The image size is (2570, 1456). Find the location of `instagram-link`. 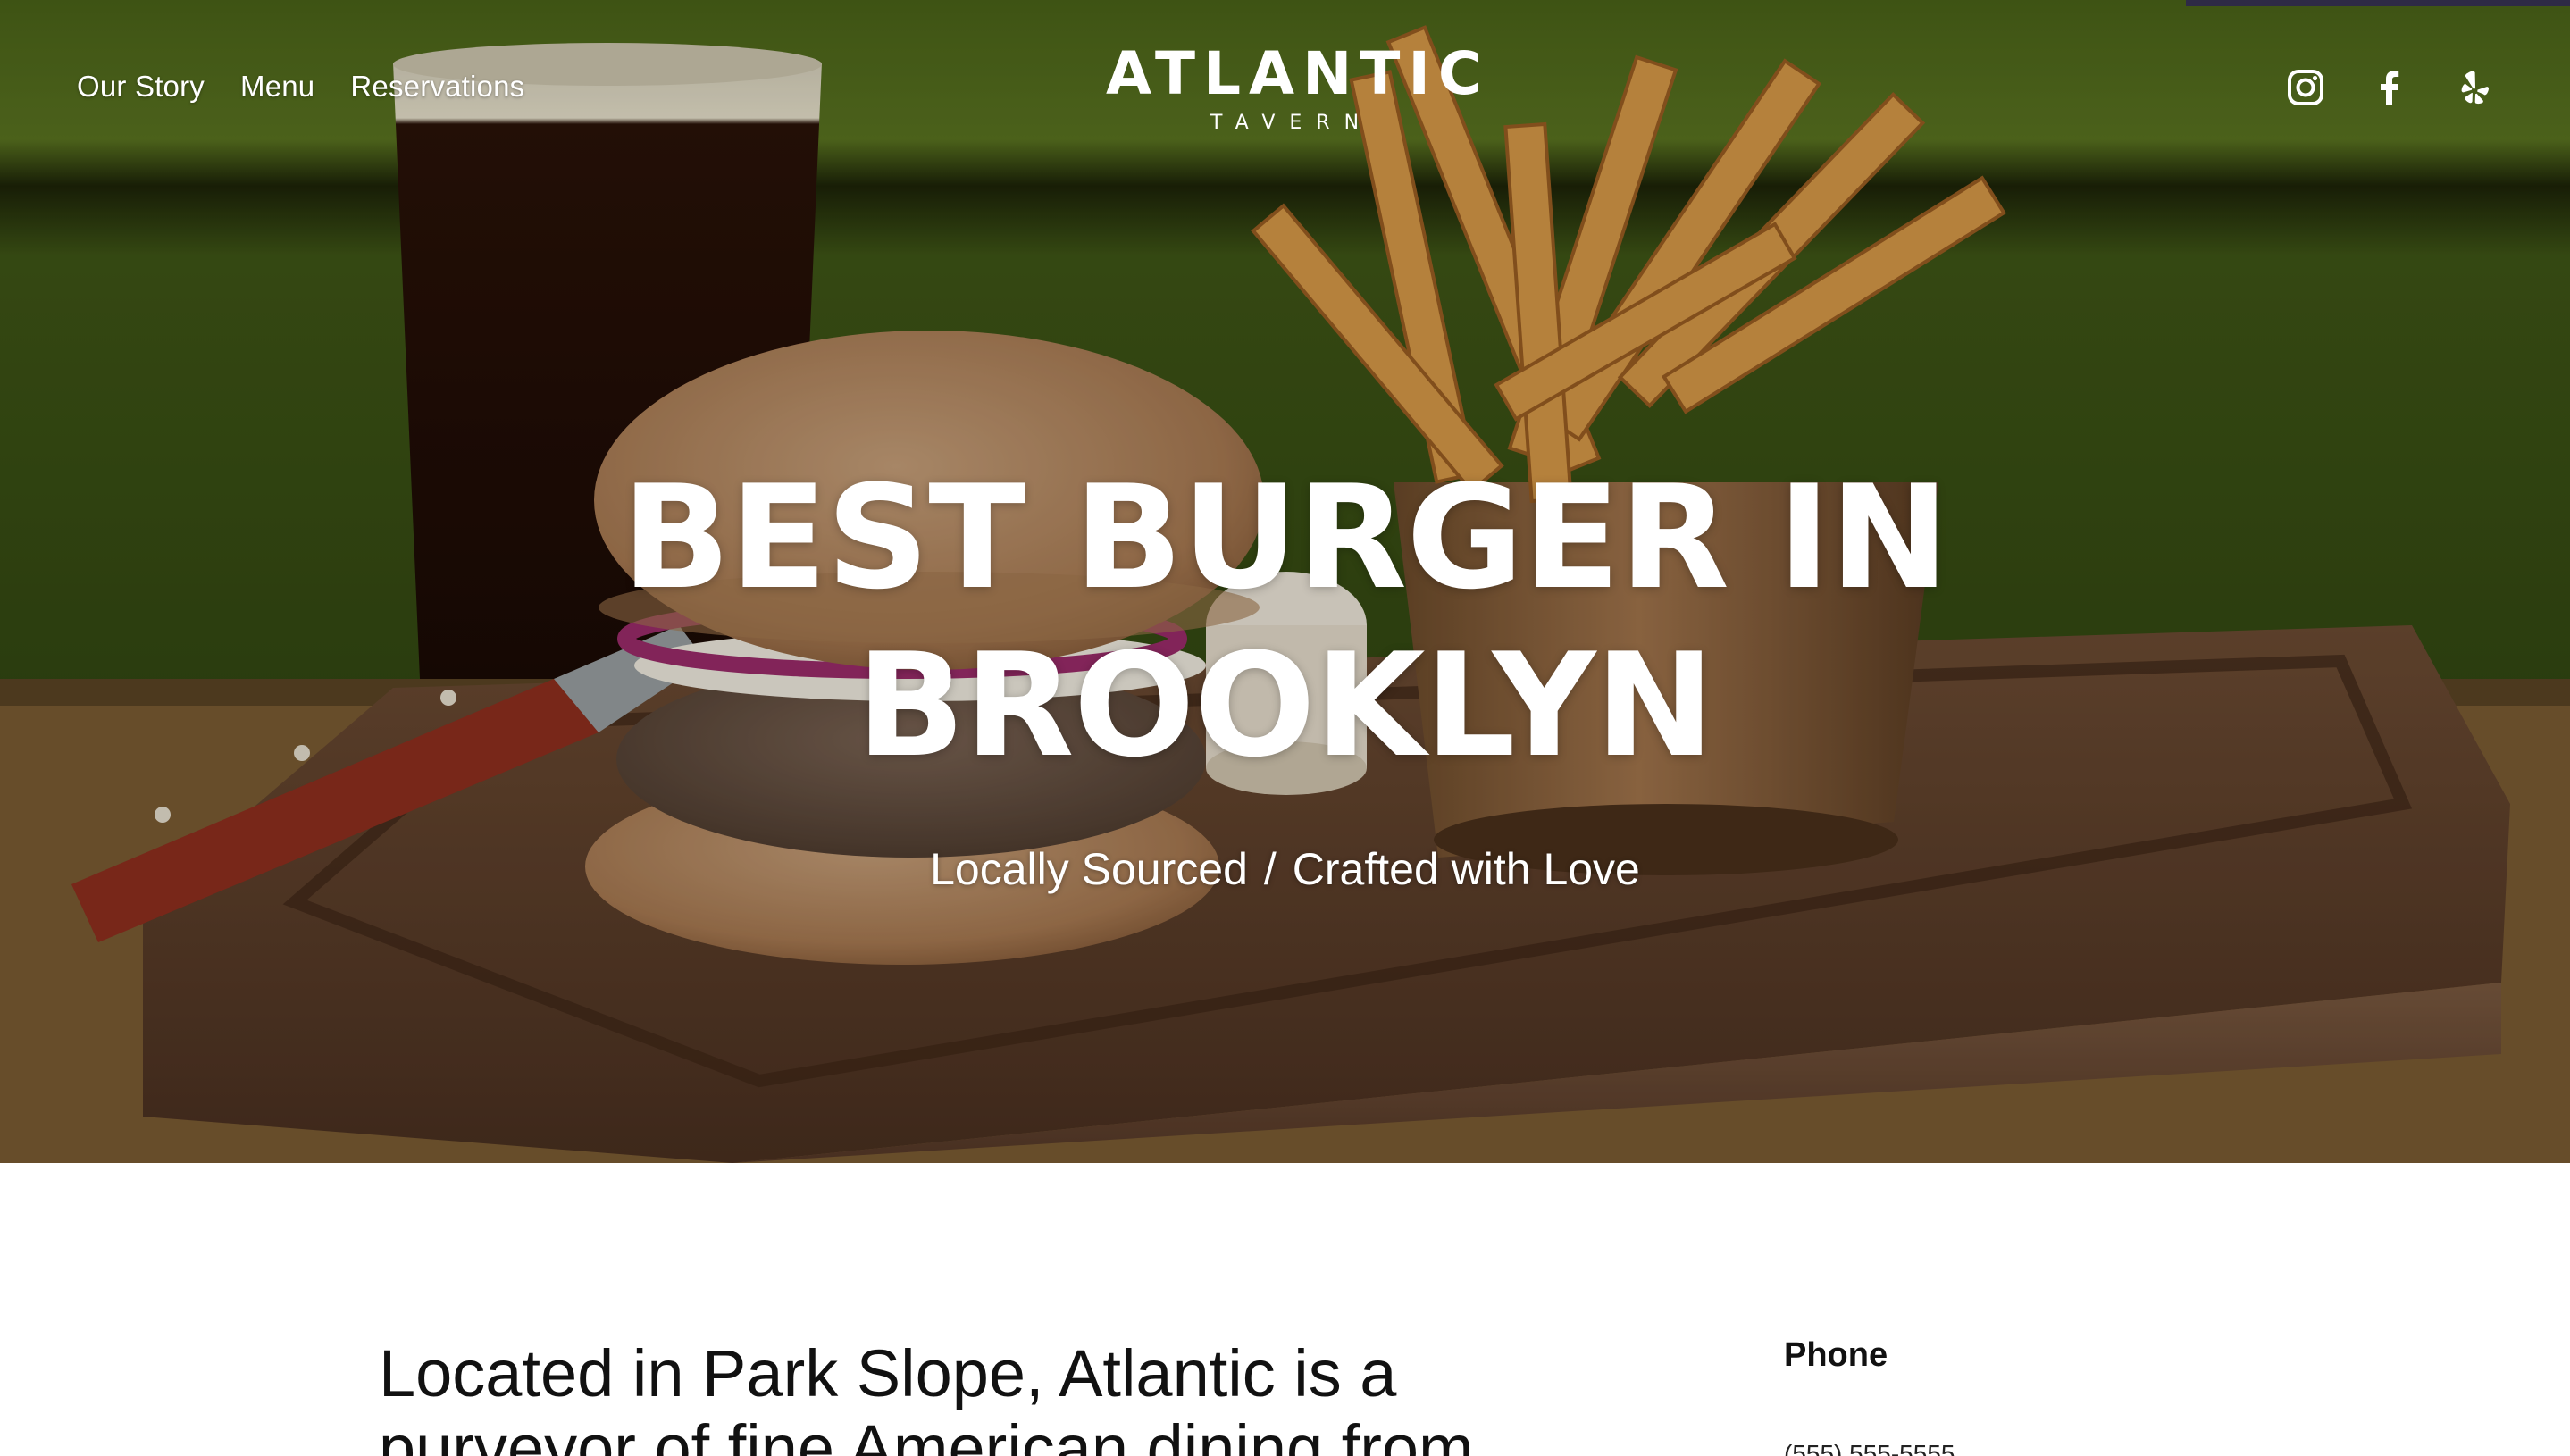

instagram-link is located at coordinates (2305, 87).